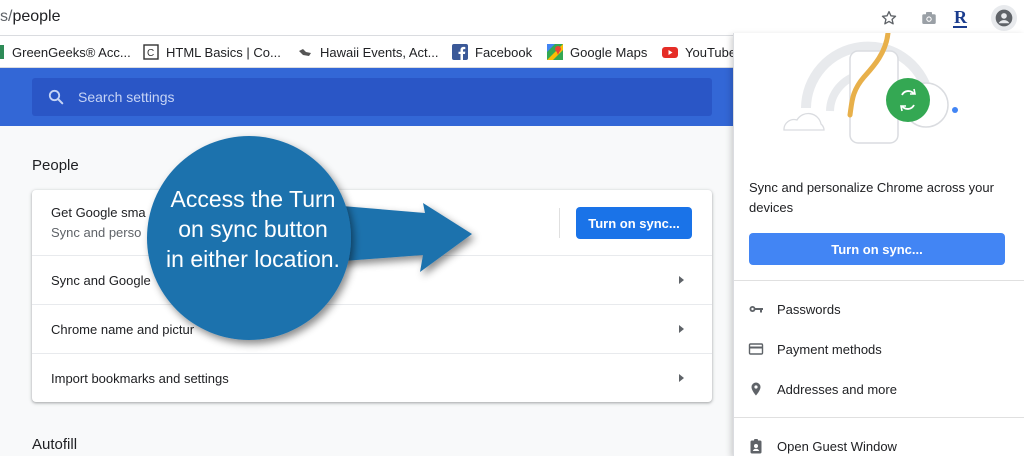 This screenshot has height=456, width=1024. What do you see at coordinates (889, 18) in the screenshot?
I see `star-icon` at bounding box center [889, 18].